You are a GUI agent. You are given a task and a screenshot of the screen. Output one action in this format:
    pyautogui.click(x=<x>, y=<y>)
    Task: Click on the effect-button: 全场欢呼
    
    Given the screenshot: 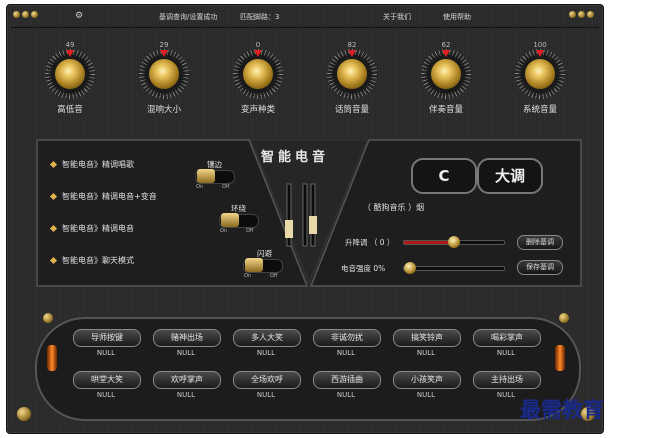 What is the action you would take?
    pyautogui.click(x=267, y=380)
    